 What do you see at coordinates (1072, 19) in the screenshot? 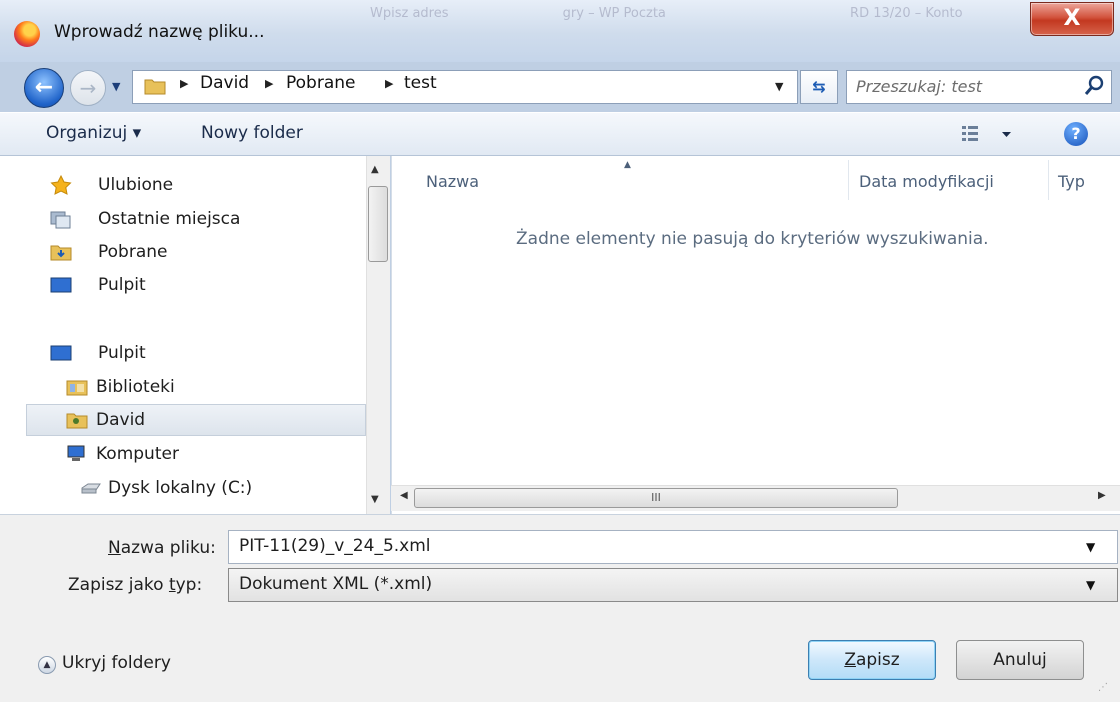
I see `close-button: X` at bounding box center [1072, 19].